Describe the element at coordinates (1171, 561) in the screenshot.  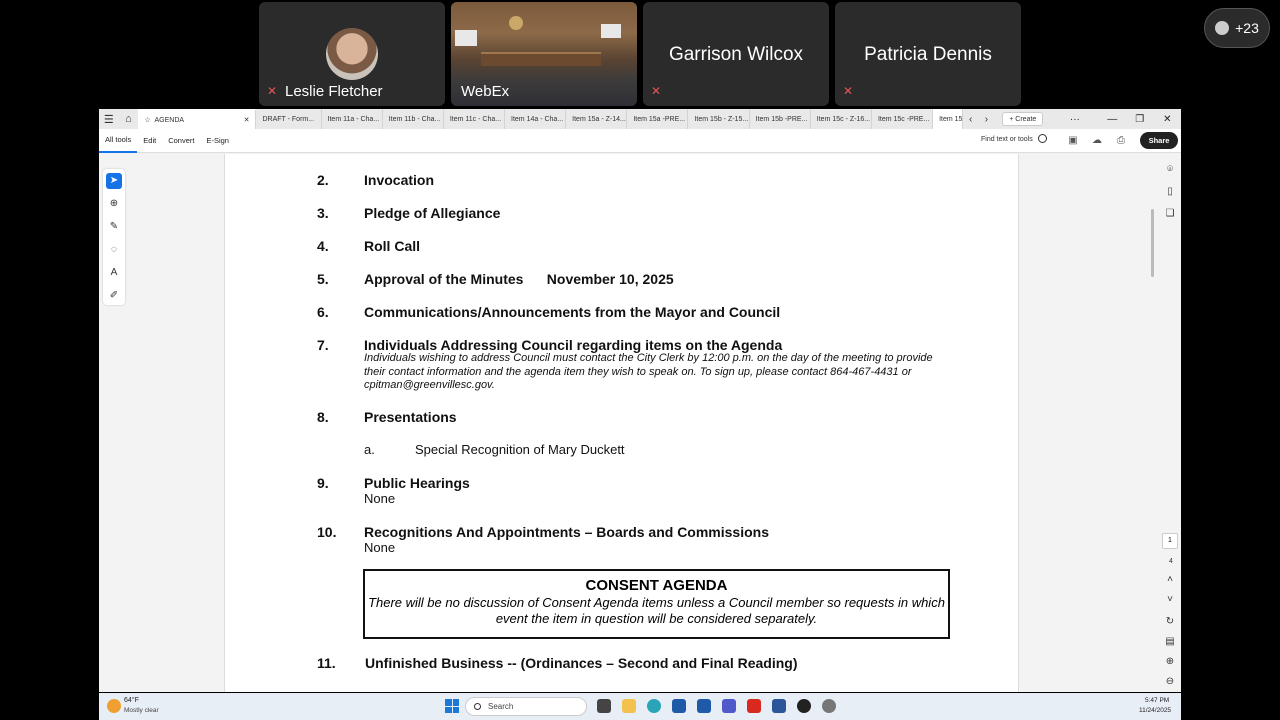
I see `page-total: 4` at that location.